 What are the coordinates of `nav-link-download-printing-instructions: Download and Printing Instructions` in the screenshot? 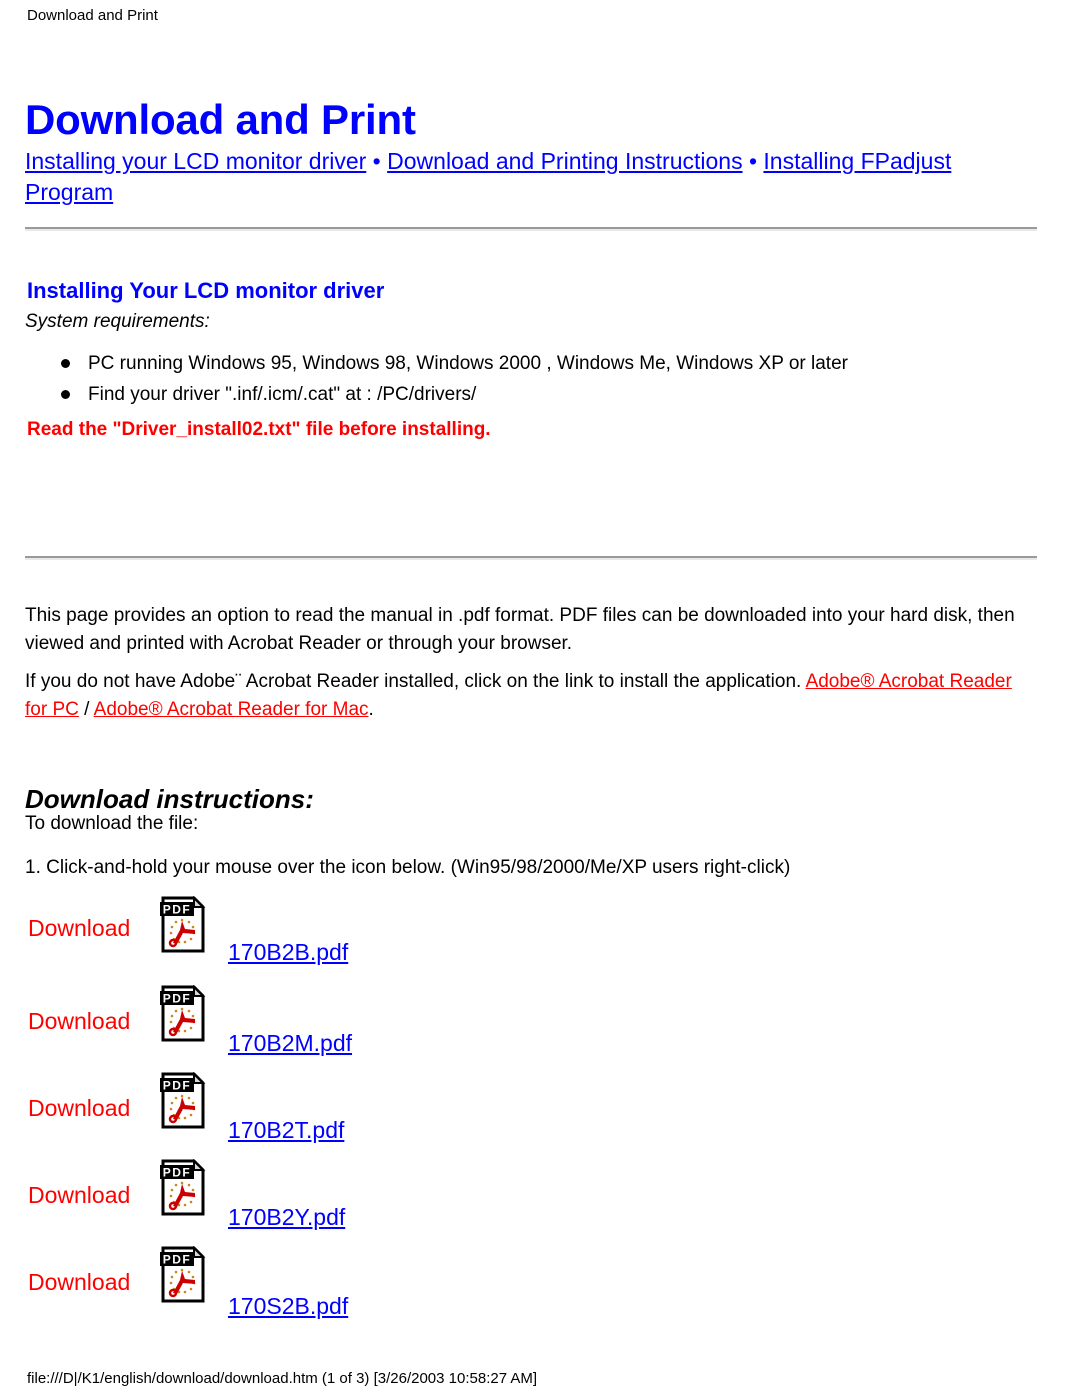 It's located at (564, 161).